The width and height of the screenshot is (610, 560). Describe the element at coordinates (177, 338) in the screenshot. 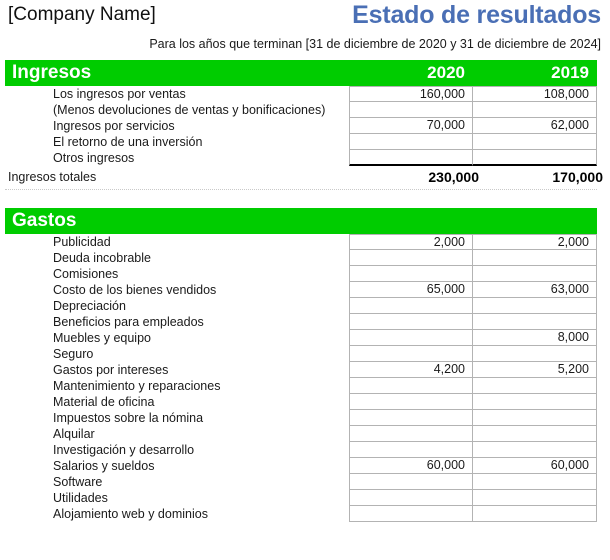

I see `line-item-label: Muebles y equipo` at that location.